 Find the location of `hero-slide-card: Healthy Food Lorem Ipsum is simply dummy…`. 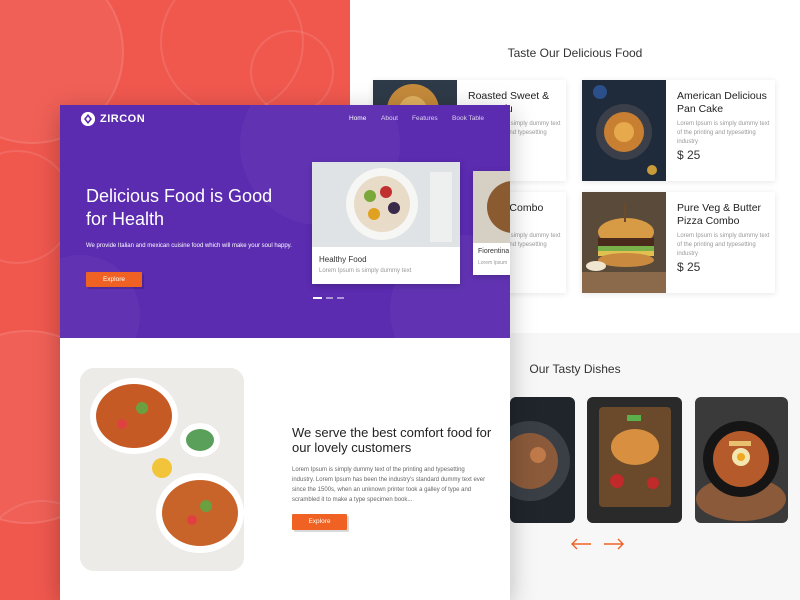

hero-slide-card: Healthy Food Lorem Ipsum is simply dummy… is located at coordinates (386, 223).